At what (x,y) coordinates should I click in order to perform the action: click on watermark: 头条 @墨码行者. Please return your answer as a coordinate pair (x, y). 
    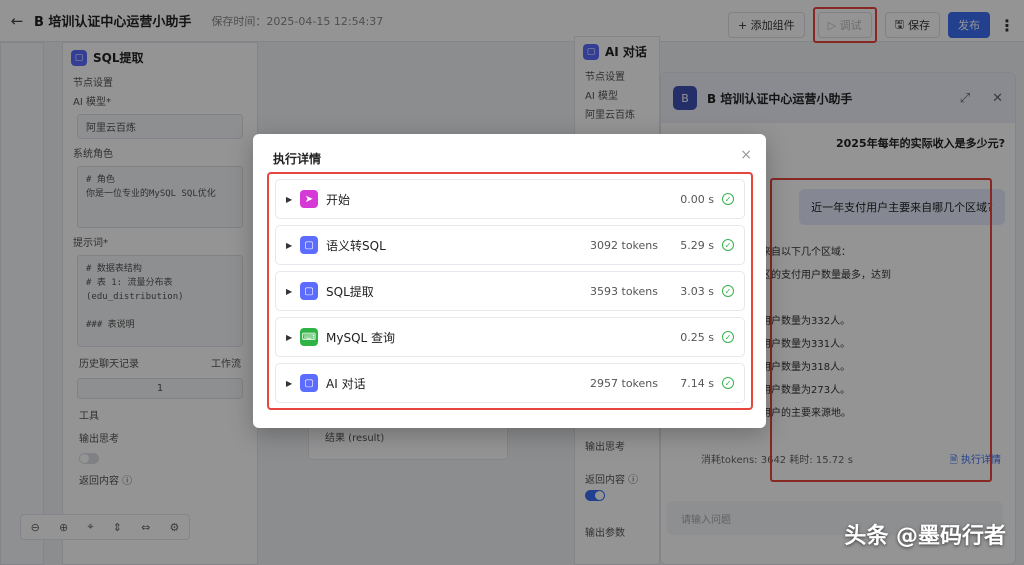
    Looking at the image, I should click on (925, 536).